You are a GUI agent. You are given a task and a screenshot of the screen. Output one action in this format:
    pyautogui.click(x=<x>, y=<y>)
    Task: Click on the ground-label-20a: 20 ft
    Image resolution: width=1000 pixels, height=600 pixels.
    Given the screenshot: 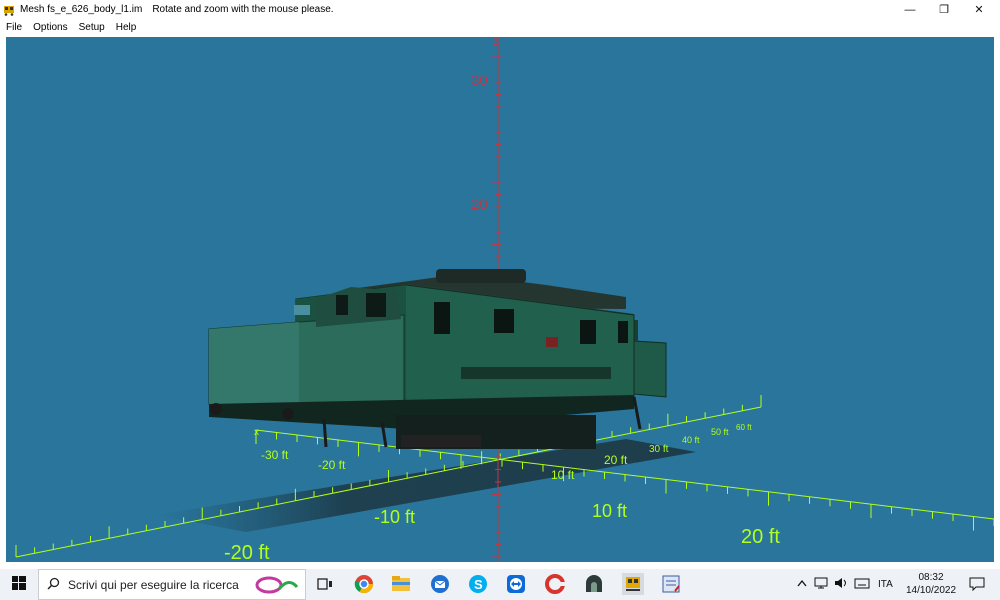 What is the action you would take?
    pyautogui.click(x=616, y=460)
    